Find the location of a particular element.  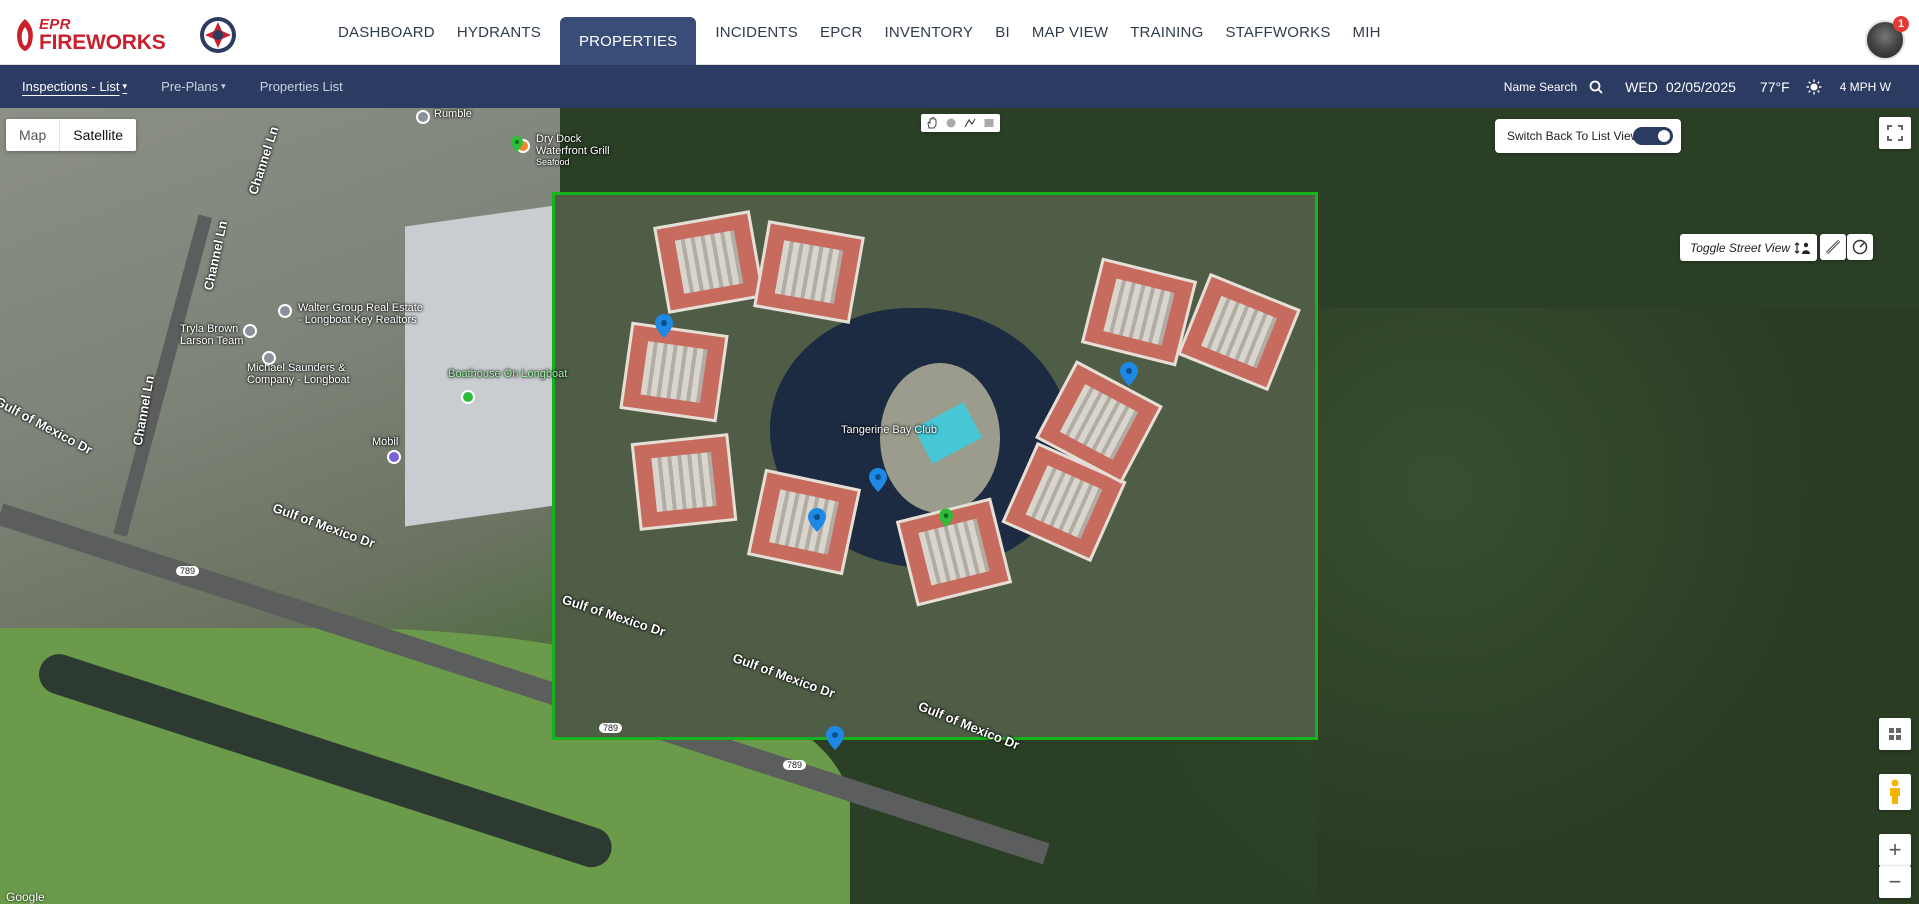

plus-icon: + is located at coordinates (1895, 849).